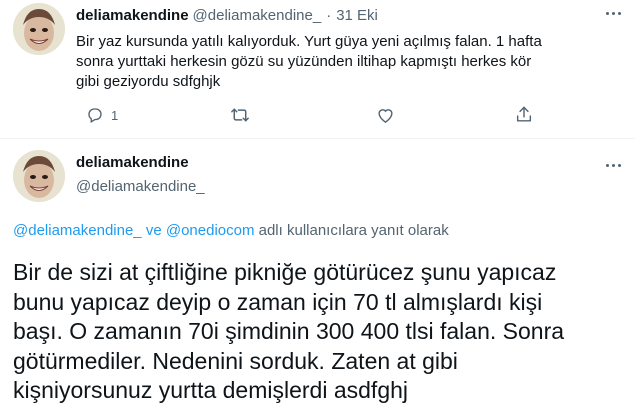 The height and width of the screenshot is (414, 635). I want to click on retweet-button, so click(240, 117).